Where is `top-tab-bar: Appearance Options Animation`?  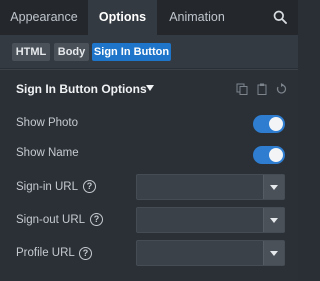 top-tab-bar: Appearance Options Animation is located at coordinates (149, 17).